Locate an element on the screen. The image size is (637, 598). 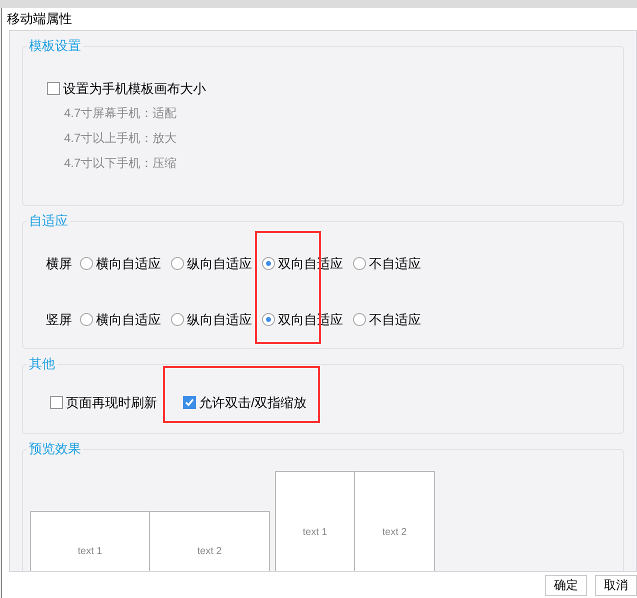
checkbox: 允许双击/双指缩放 is located at coordinates (245, 402).